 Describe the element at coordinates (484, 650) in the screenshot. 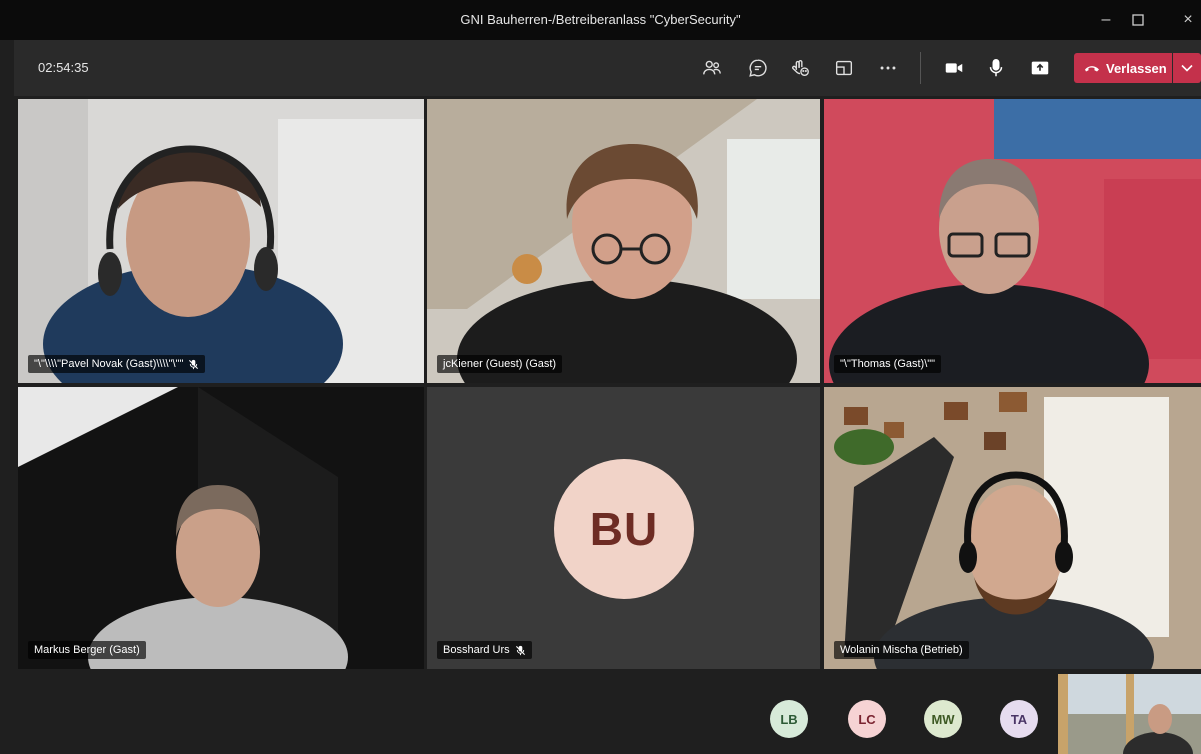

I see `participant-name-tag: Bosshard Urs` at that location.